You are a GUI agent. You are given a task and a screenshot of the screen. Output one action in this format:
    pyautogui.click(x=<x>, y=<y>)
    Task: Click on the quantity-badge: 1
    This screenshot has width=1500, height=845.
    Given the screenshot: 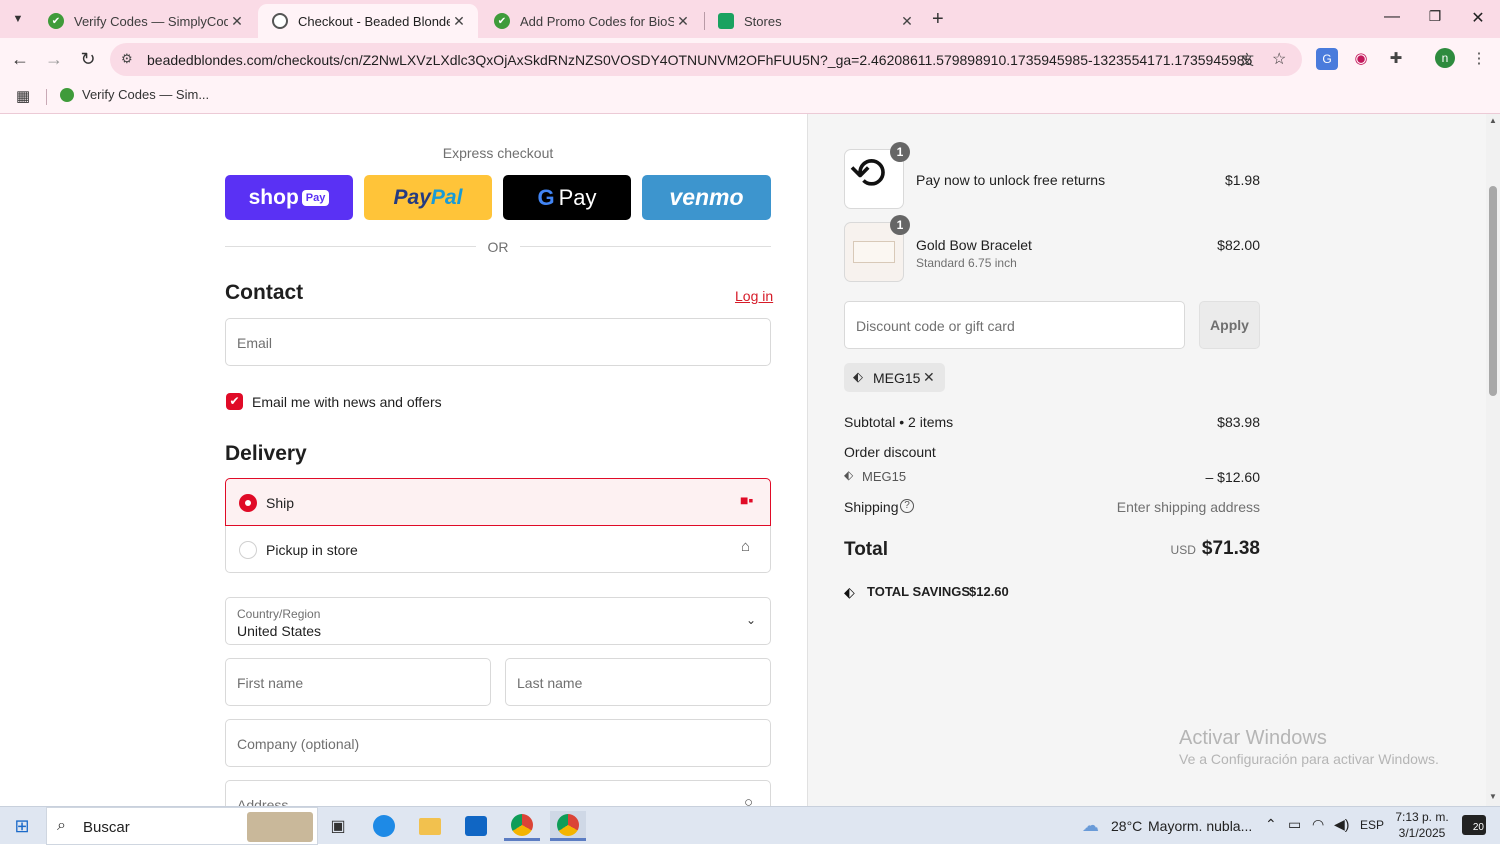 What is the action you would take?
    pyautogui.click(x=900, y=152)
    